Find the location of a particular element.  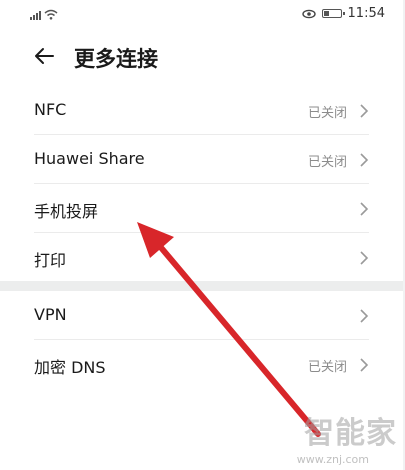

wifi-icon is located at coordinates (51, 14).